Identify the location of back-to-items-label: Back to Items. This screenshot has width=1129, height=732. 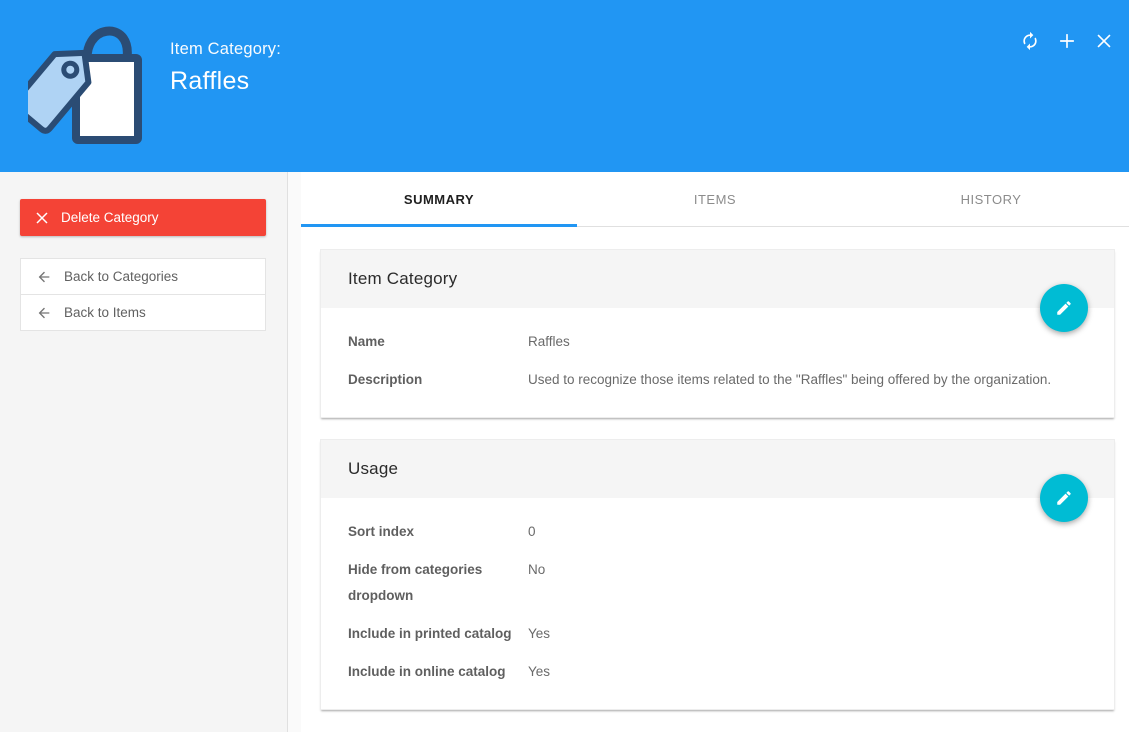
(105, 312).